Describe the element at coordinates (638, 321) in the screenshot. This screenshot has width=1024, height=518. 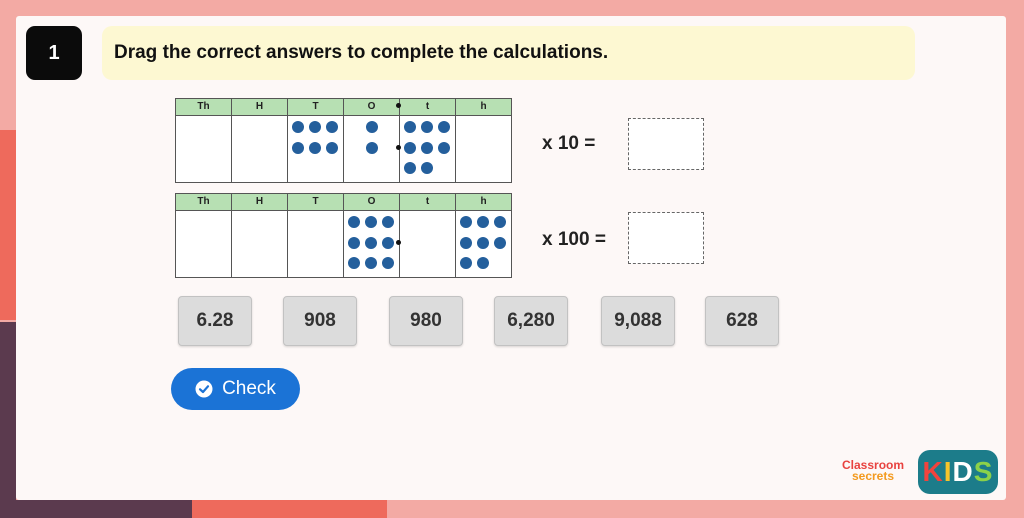
I see `answer-tile: 9,088` at that location.